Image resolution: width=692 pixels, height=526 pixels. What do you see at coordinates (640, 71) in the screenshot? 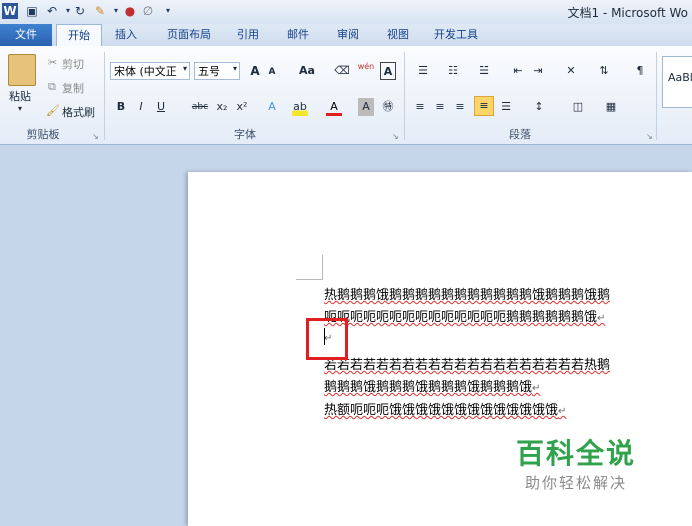
I see `show-marks-icon: ¶` at bounding box center [640, 71].